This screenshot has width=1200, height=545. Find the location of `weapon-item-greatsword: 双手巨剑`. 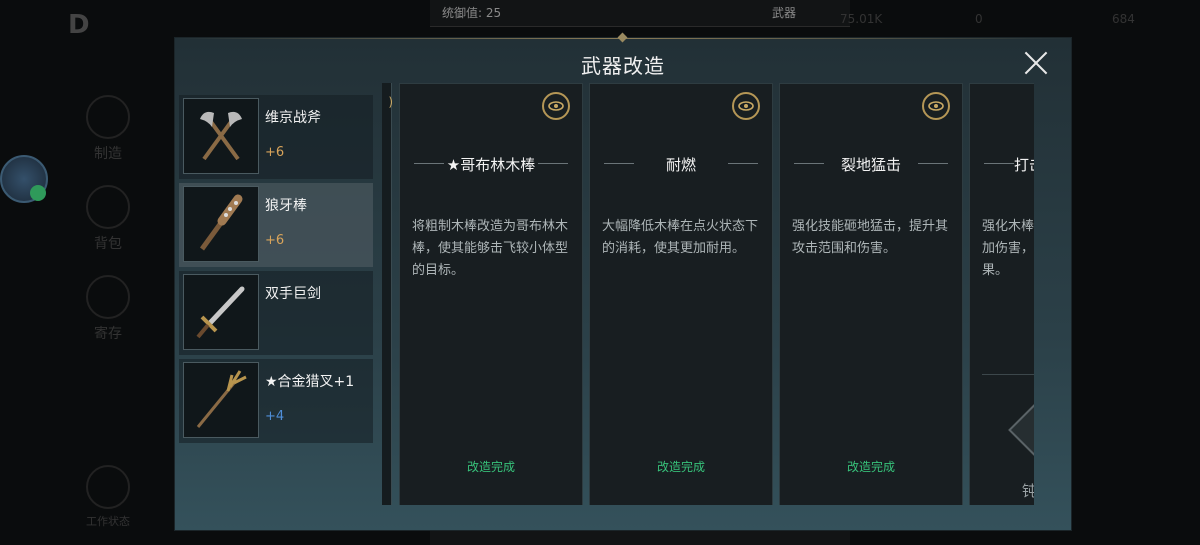

weapon-item-greatsword: 双手巨剑 is located at coordinates (276, 313).